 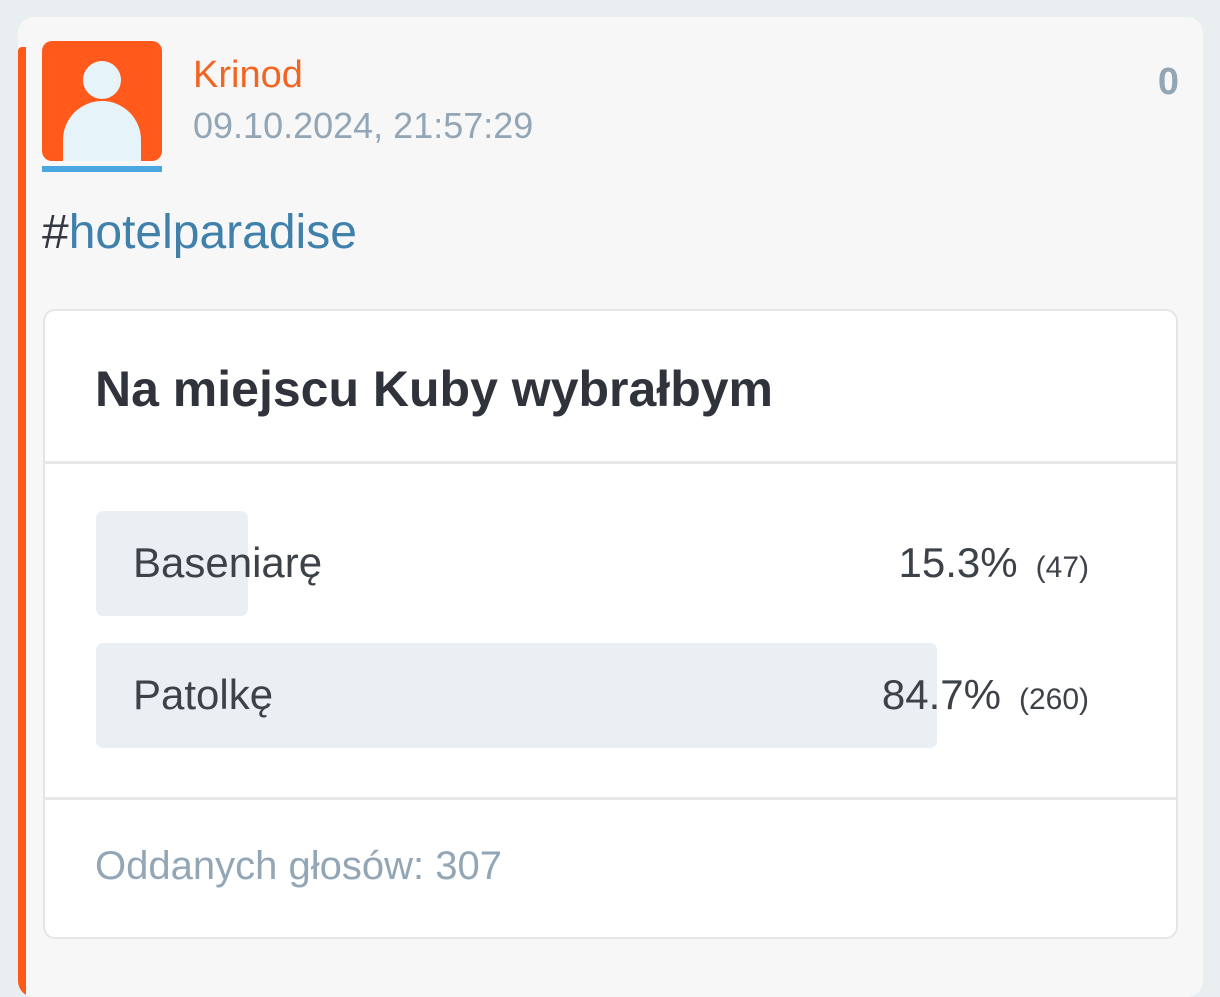 What do you see at coordinates (941, 694) in the screenshot?
I see `poll-option-percent: 84.7%` at bounding box center [941, 694].